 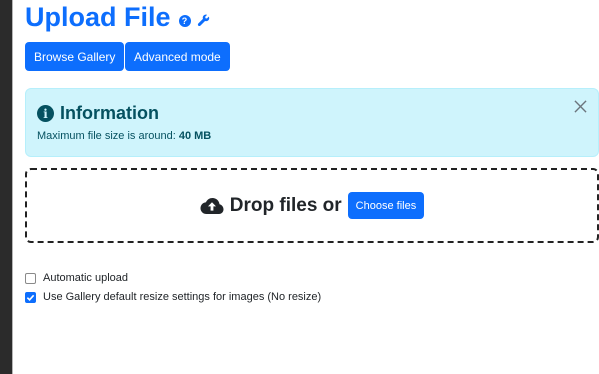 I want to click on browse-gallery-button: Browse Gallery, so click(x=75, y=56).